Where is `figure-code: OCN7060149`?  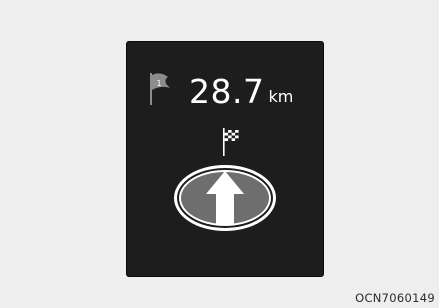 figure-code: OCN7060149 is located at coordinates (395, 298).